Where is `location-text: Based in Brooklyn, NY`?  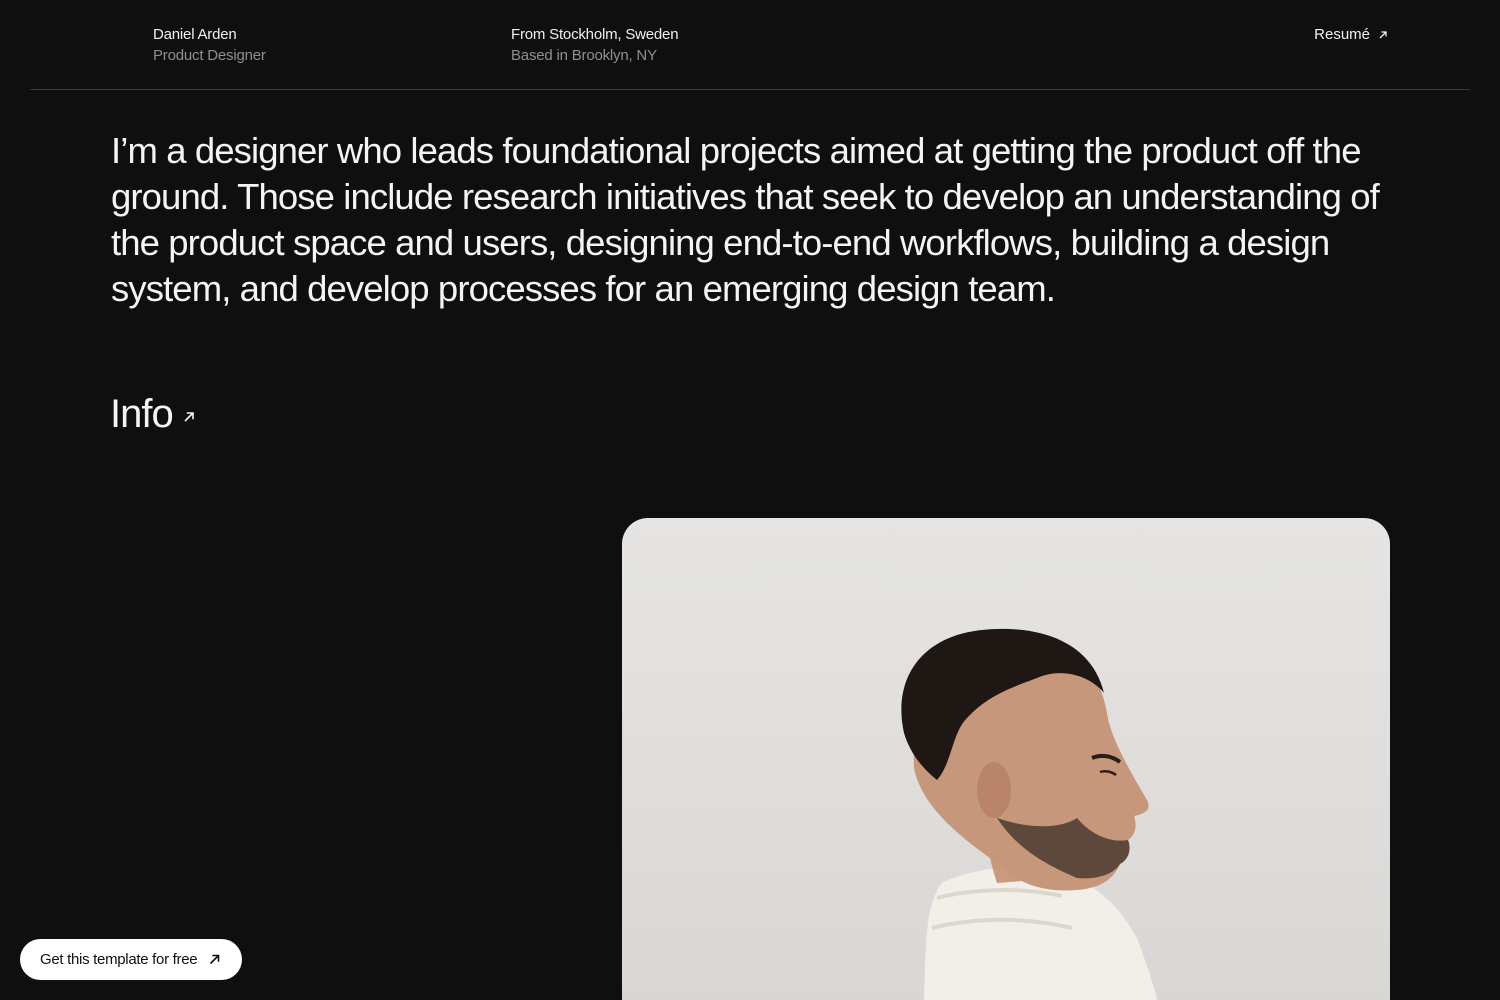
location-text: Based in Brooklyn, NY is located at coordinates (584, 55).